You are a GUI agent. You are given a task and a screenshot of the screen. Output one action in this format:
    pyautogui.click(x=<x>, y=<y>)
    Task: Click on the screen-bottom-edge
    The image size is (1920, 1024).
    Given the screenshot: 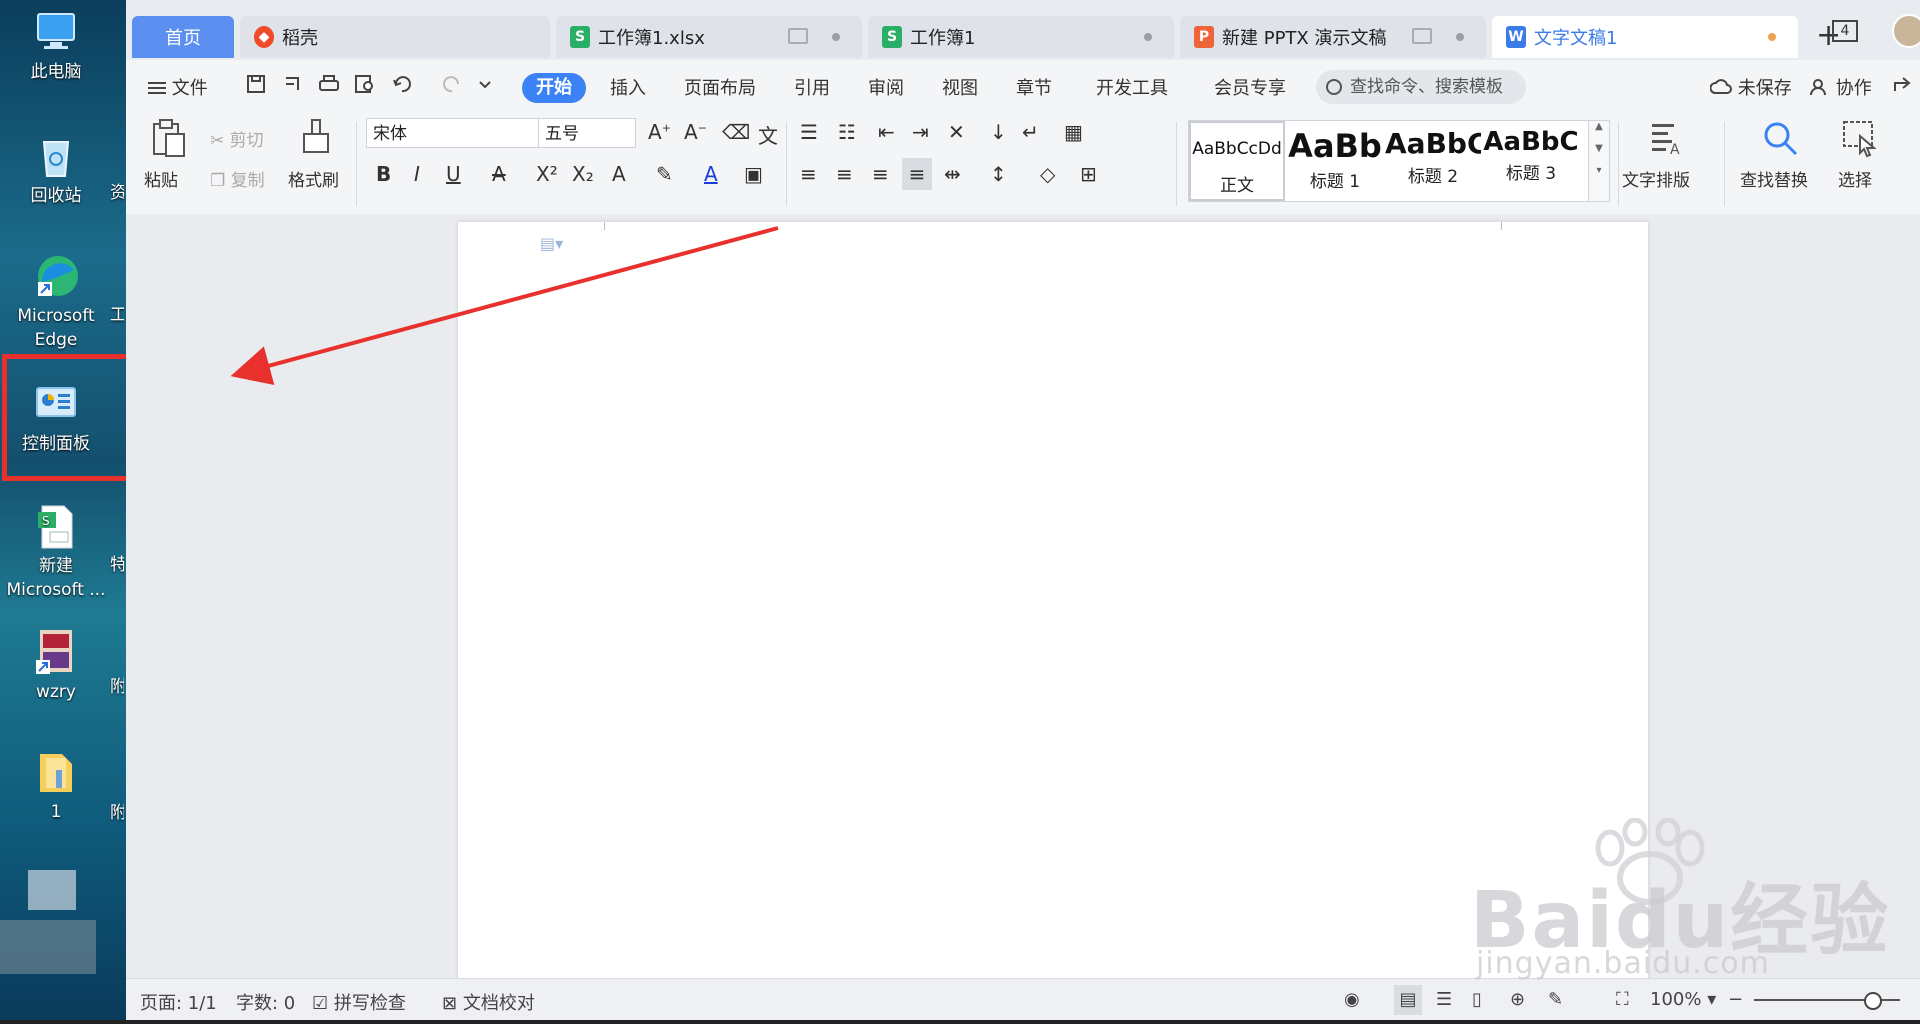 What is the action you would take?
    pyautogui.click(x=960, y=1022)
    